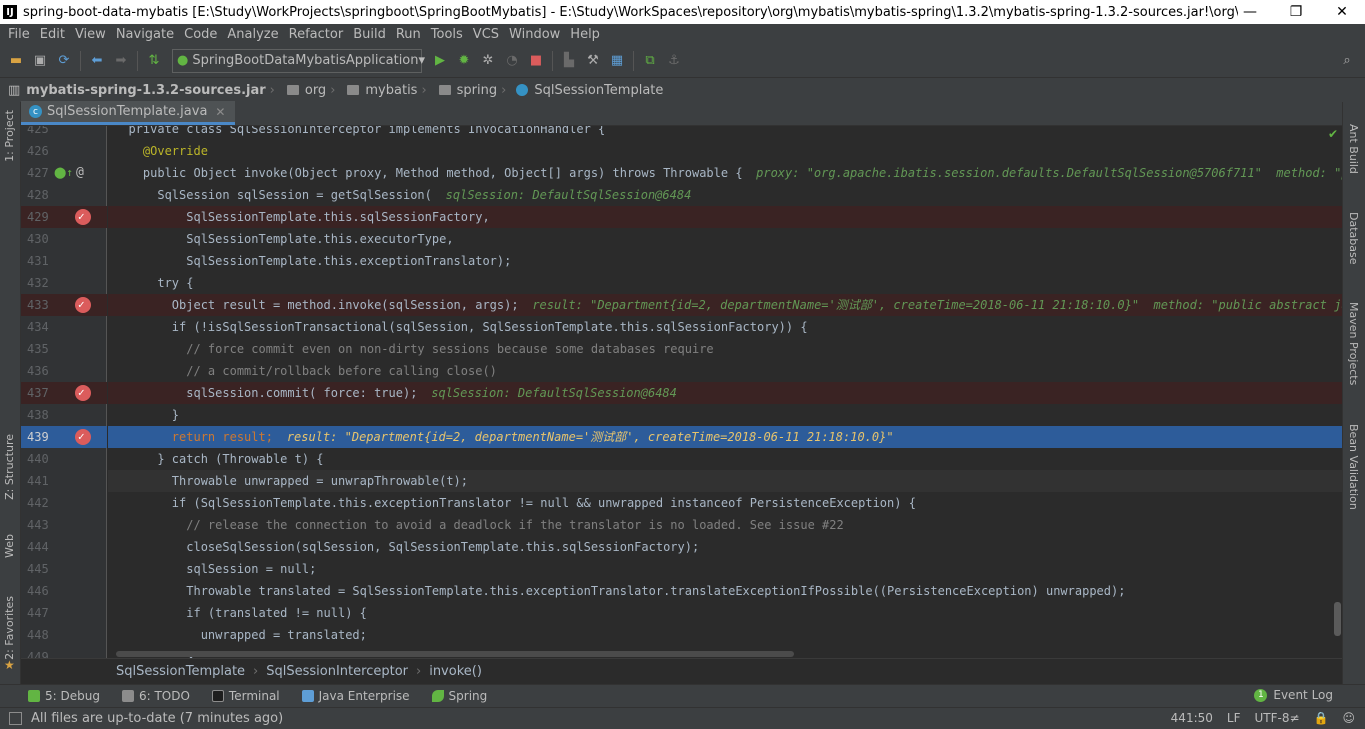 This screenshot has width=1365, height=729. I want to click on event-log-button: 1 Event Log, so click(1293, 695).